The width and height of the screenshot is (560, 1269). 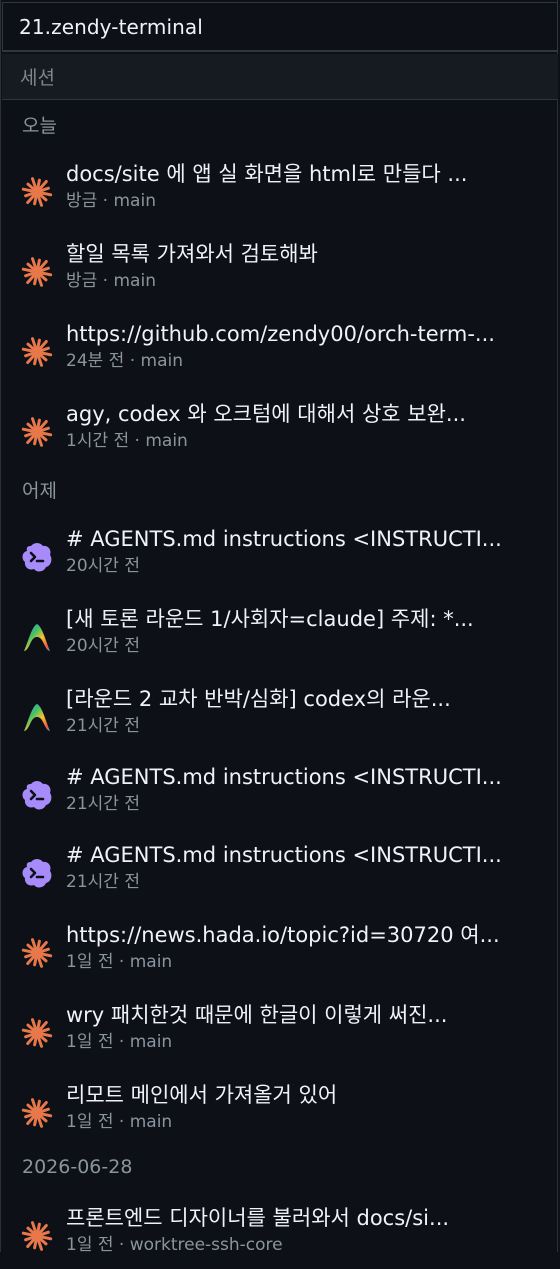 What do you see at coordinates (202, 1095) in the screenshot?
I see `session-title: 리모트 메인에서 가져올거 있어` at bounding box center [202, 1095].